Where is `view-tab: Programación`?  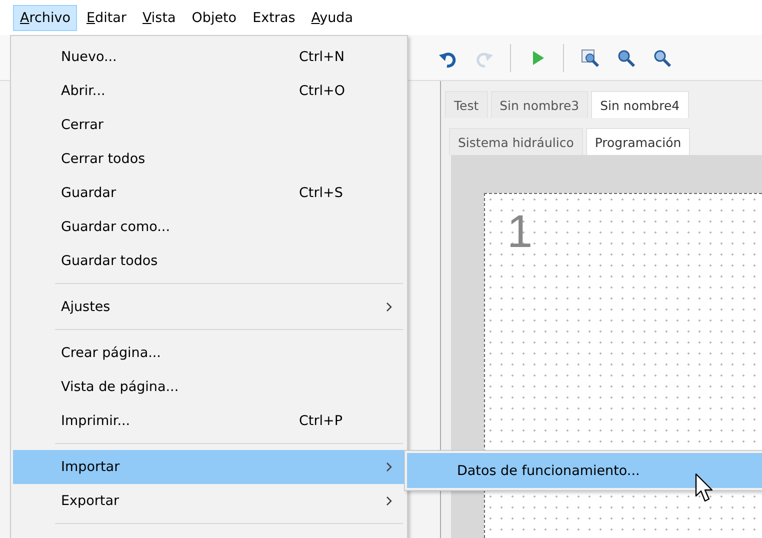 view-tab: Programación is located at coordinates (638, 141).